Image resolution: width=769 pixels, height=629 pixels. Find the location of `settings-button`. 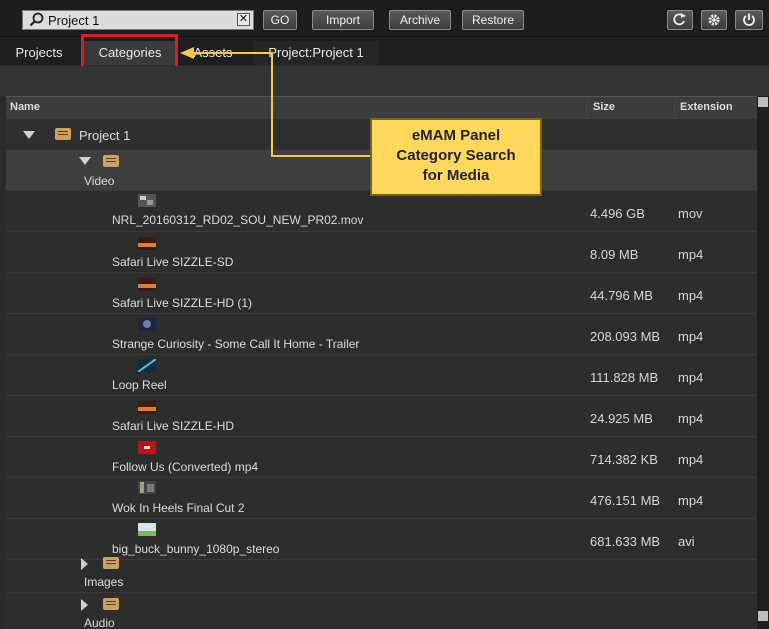

settings-button is located at coordinates (714, 20).